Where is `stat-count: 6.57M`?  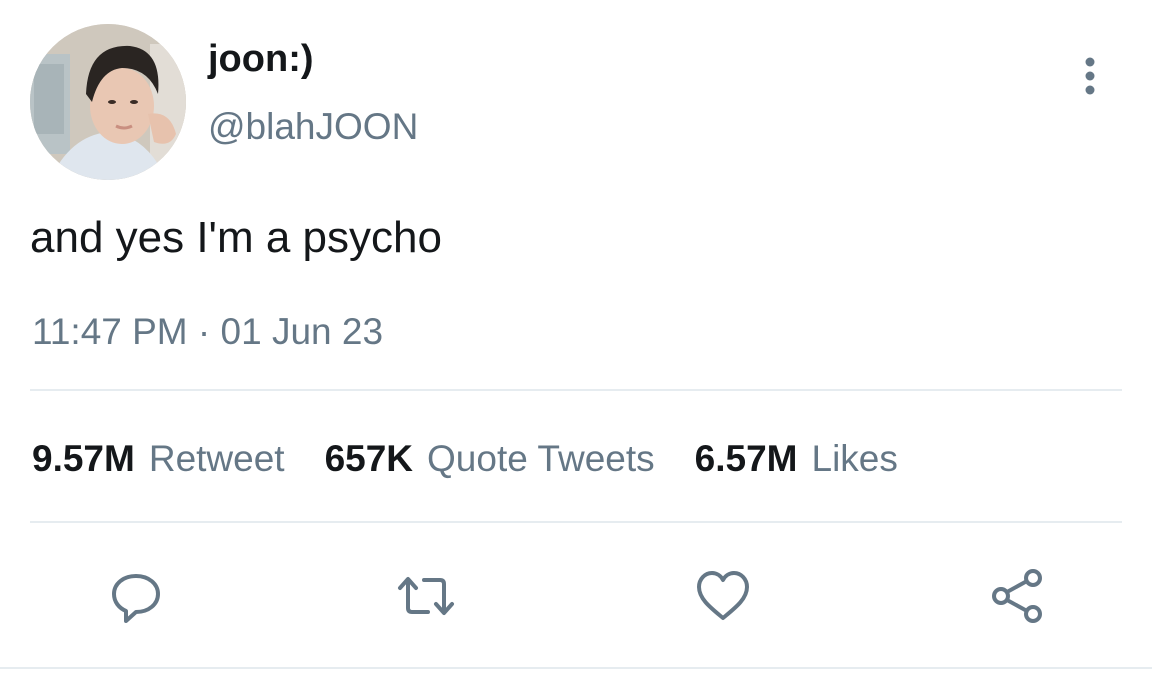
stat-count: 6.57M is located at coordinates (746, 458).